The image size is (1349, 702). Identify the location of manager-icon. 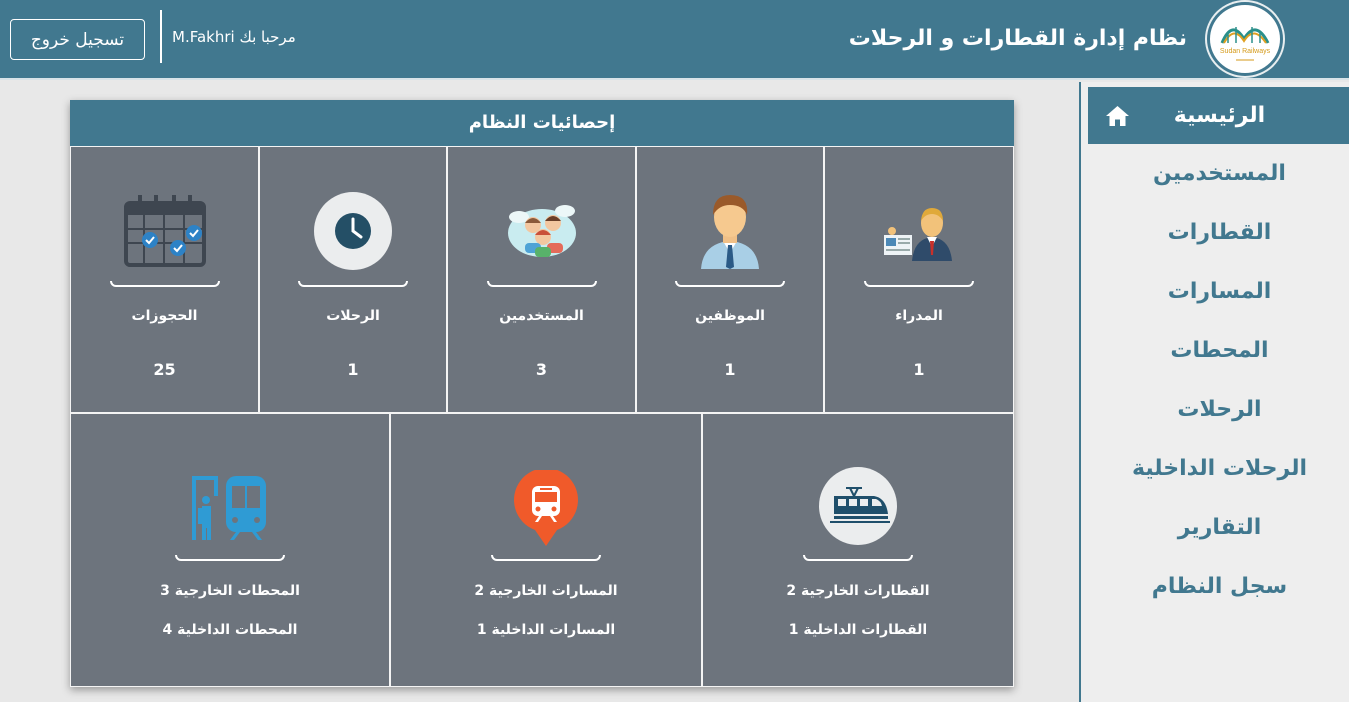
(918, 234).